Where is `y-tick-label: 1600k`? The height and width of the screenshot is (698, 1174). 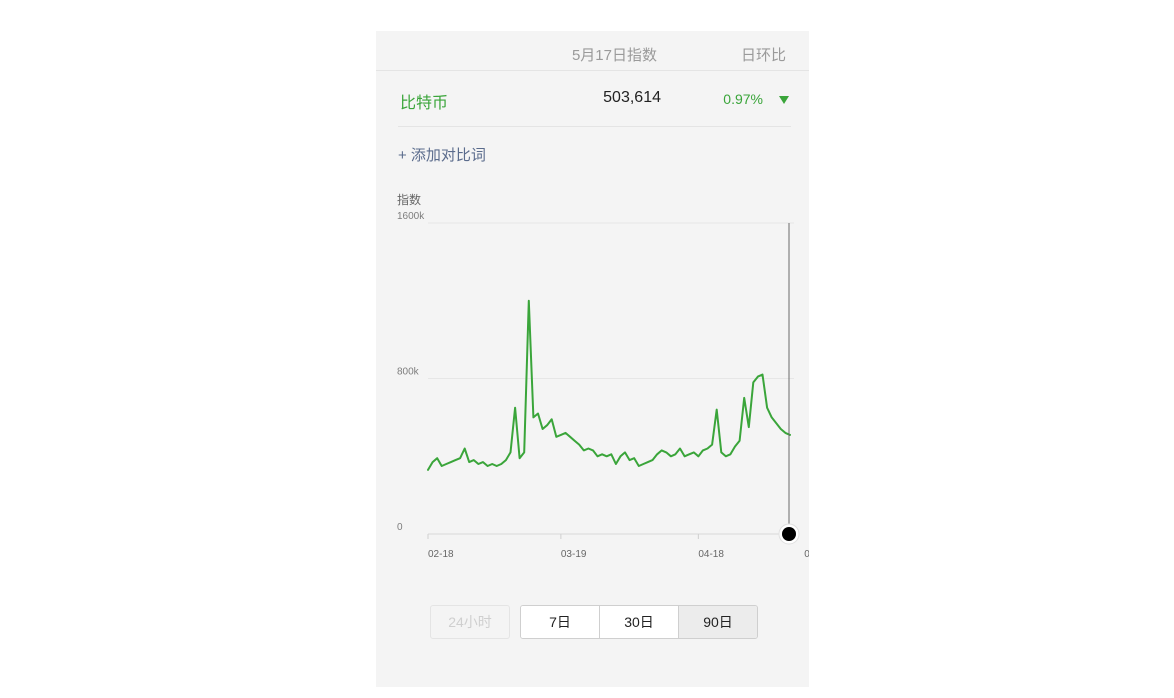
y-tick-label: 1600k is located at coordinates (411, 216).